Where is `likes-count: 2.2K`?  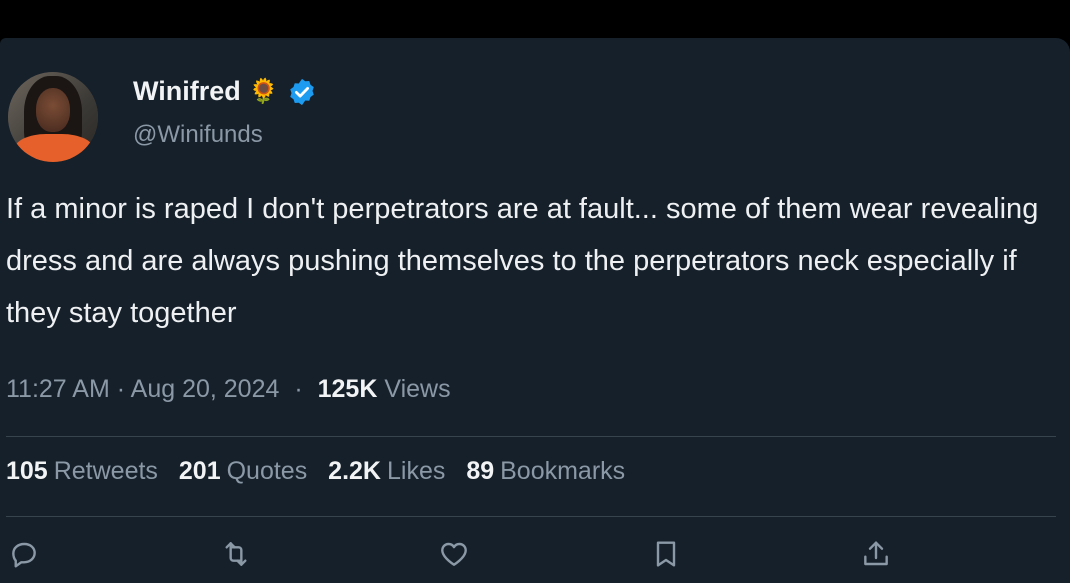 likes-count: 2.2K is located at coordinates (354, 471).